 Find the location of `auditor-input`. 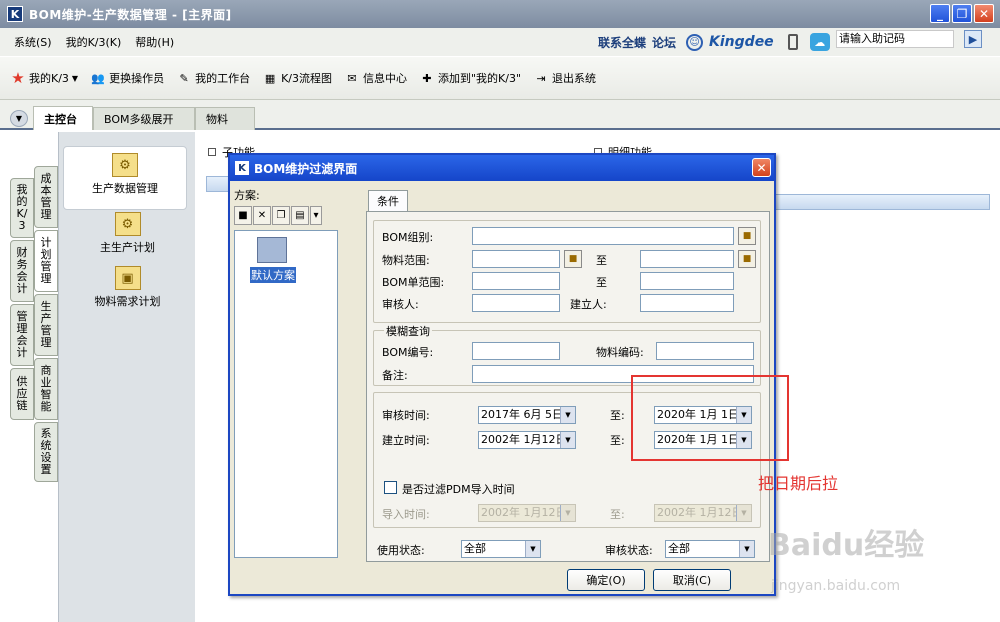

auditor-input is located at coordinates (516, 303).